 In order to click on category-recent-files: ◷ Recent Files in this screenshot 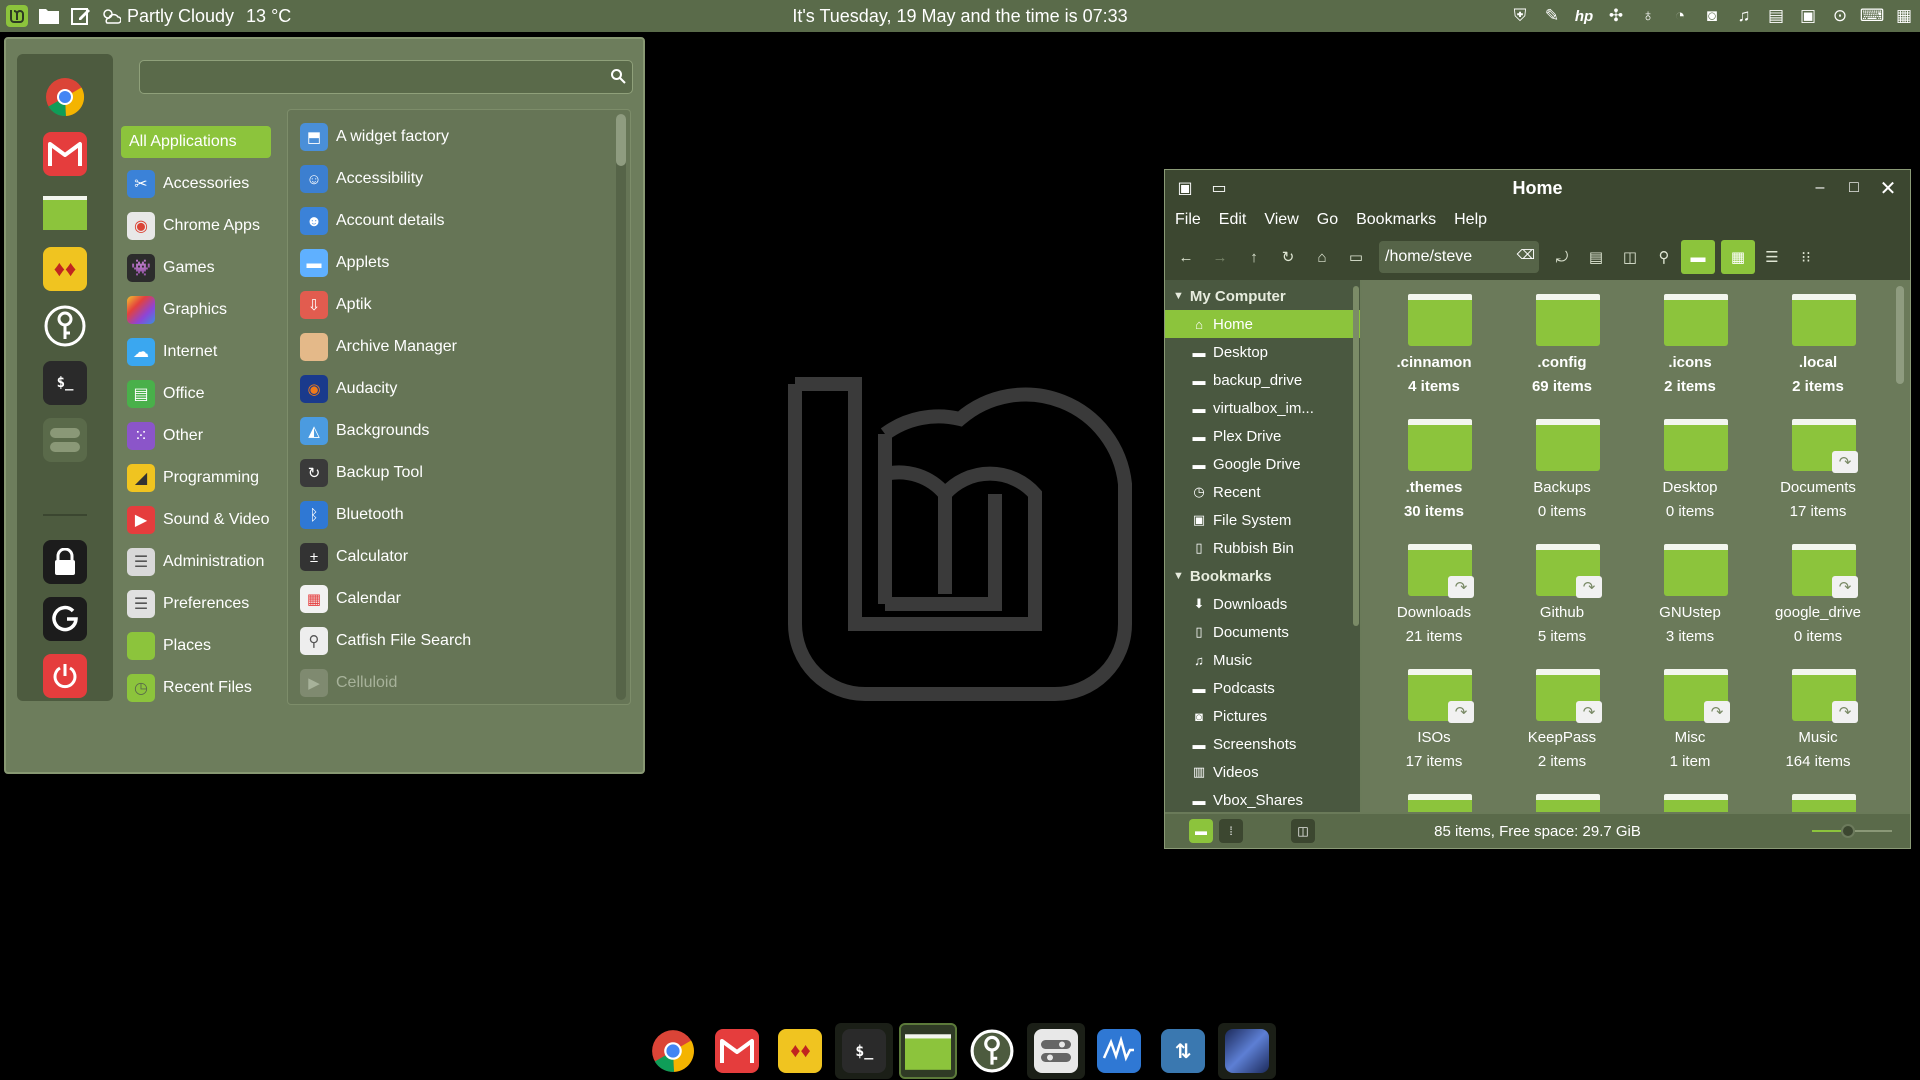, I will do `click(201, 688)`.